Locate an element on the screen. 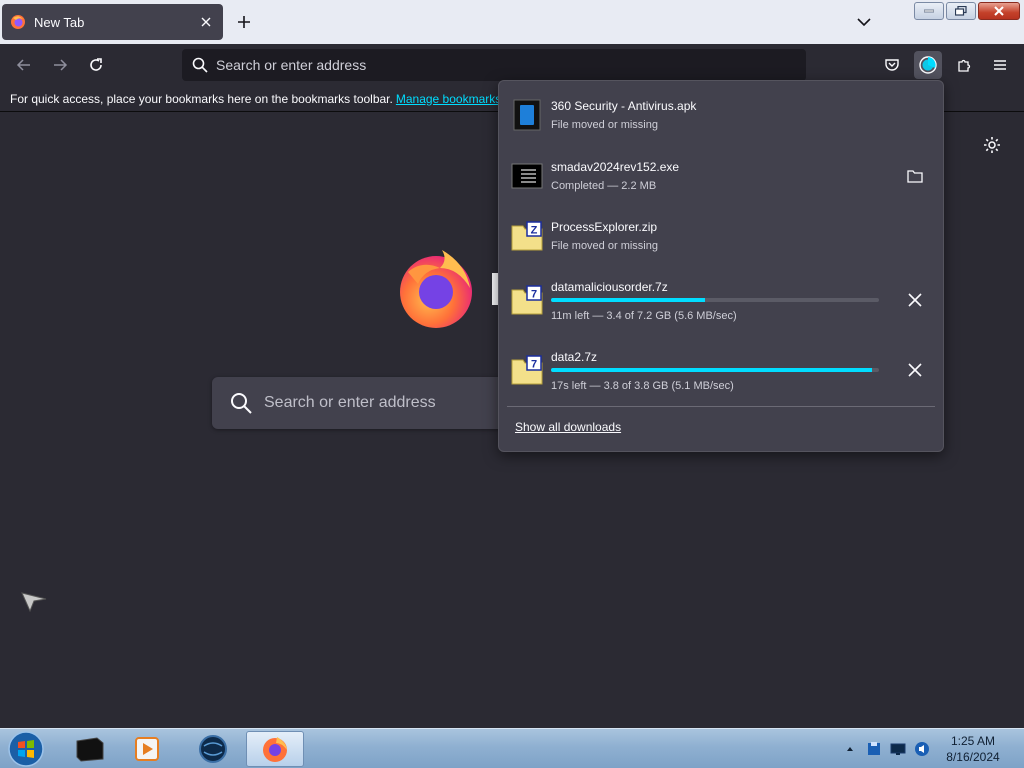  reload-icon is located at coordinates (96, 64).